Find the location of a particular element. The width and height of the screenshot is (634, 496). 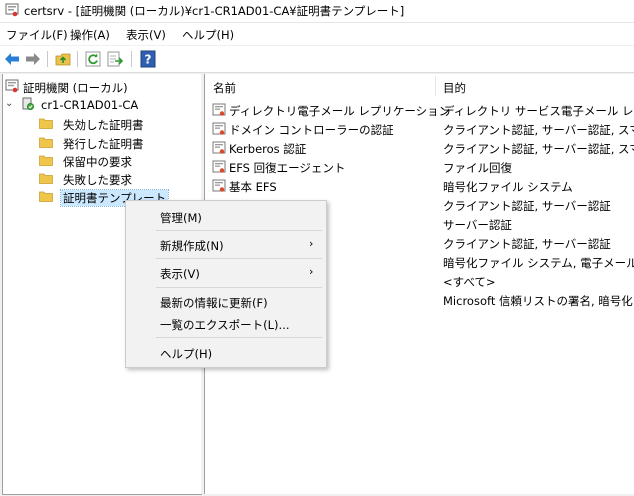

cell-template-purpose: ファイル回復 is located at coordinates (477, 168).